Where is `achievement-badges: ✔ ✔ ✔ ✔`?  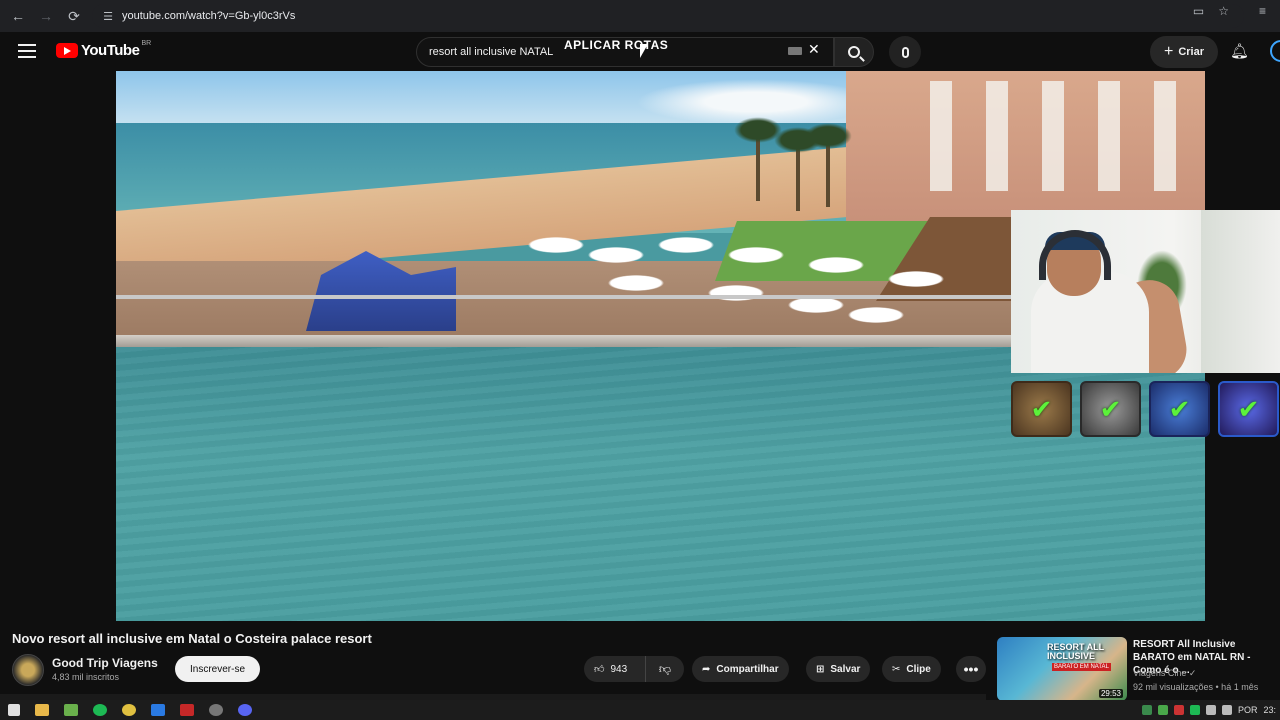 achievement-badges: ✔ ✔ ✔ ✔ is located at coordinates (1145, 409).